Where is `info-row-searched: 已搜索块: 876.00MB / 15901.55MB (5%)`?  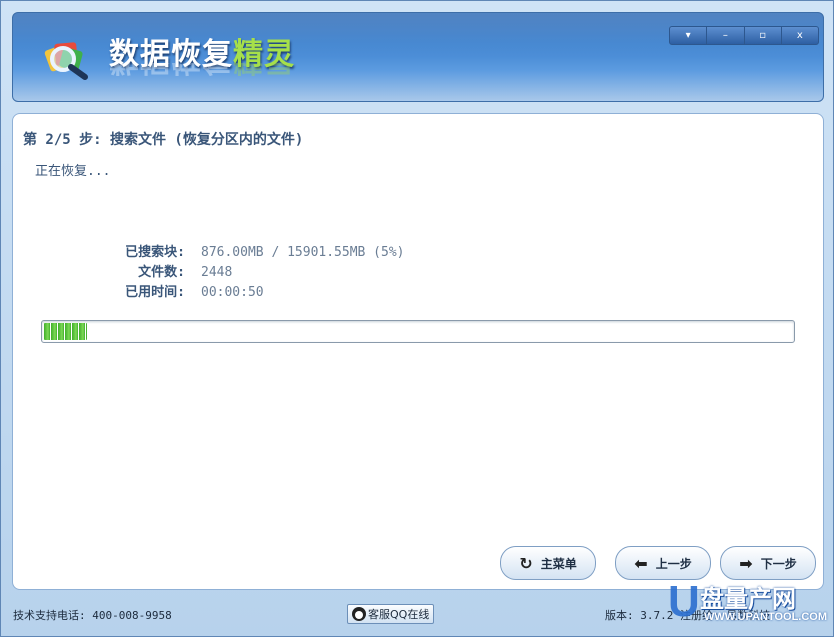 info-row-searched: 已搜索块: 876.00MB / 15901.55MB (5%) is located at coordinates (239, 253).